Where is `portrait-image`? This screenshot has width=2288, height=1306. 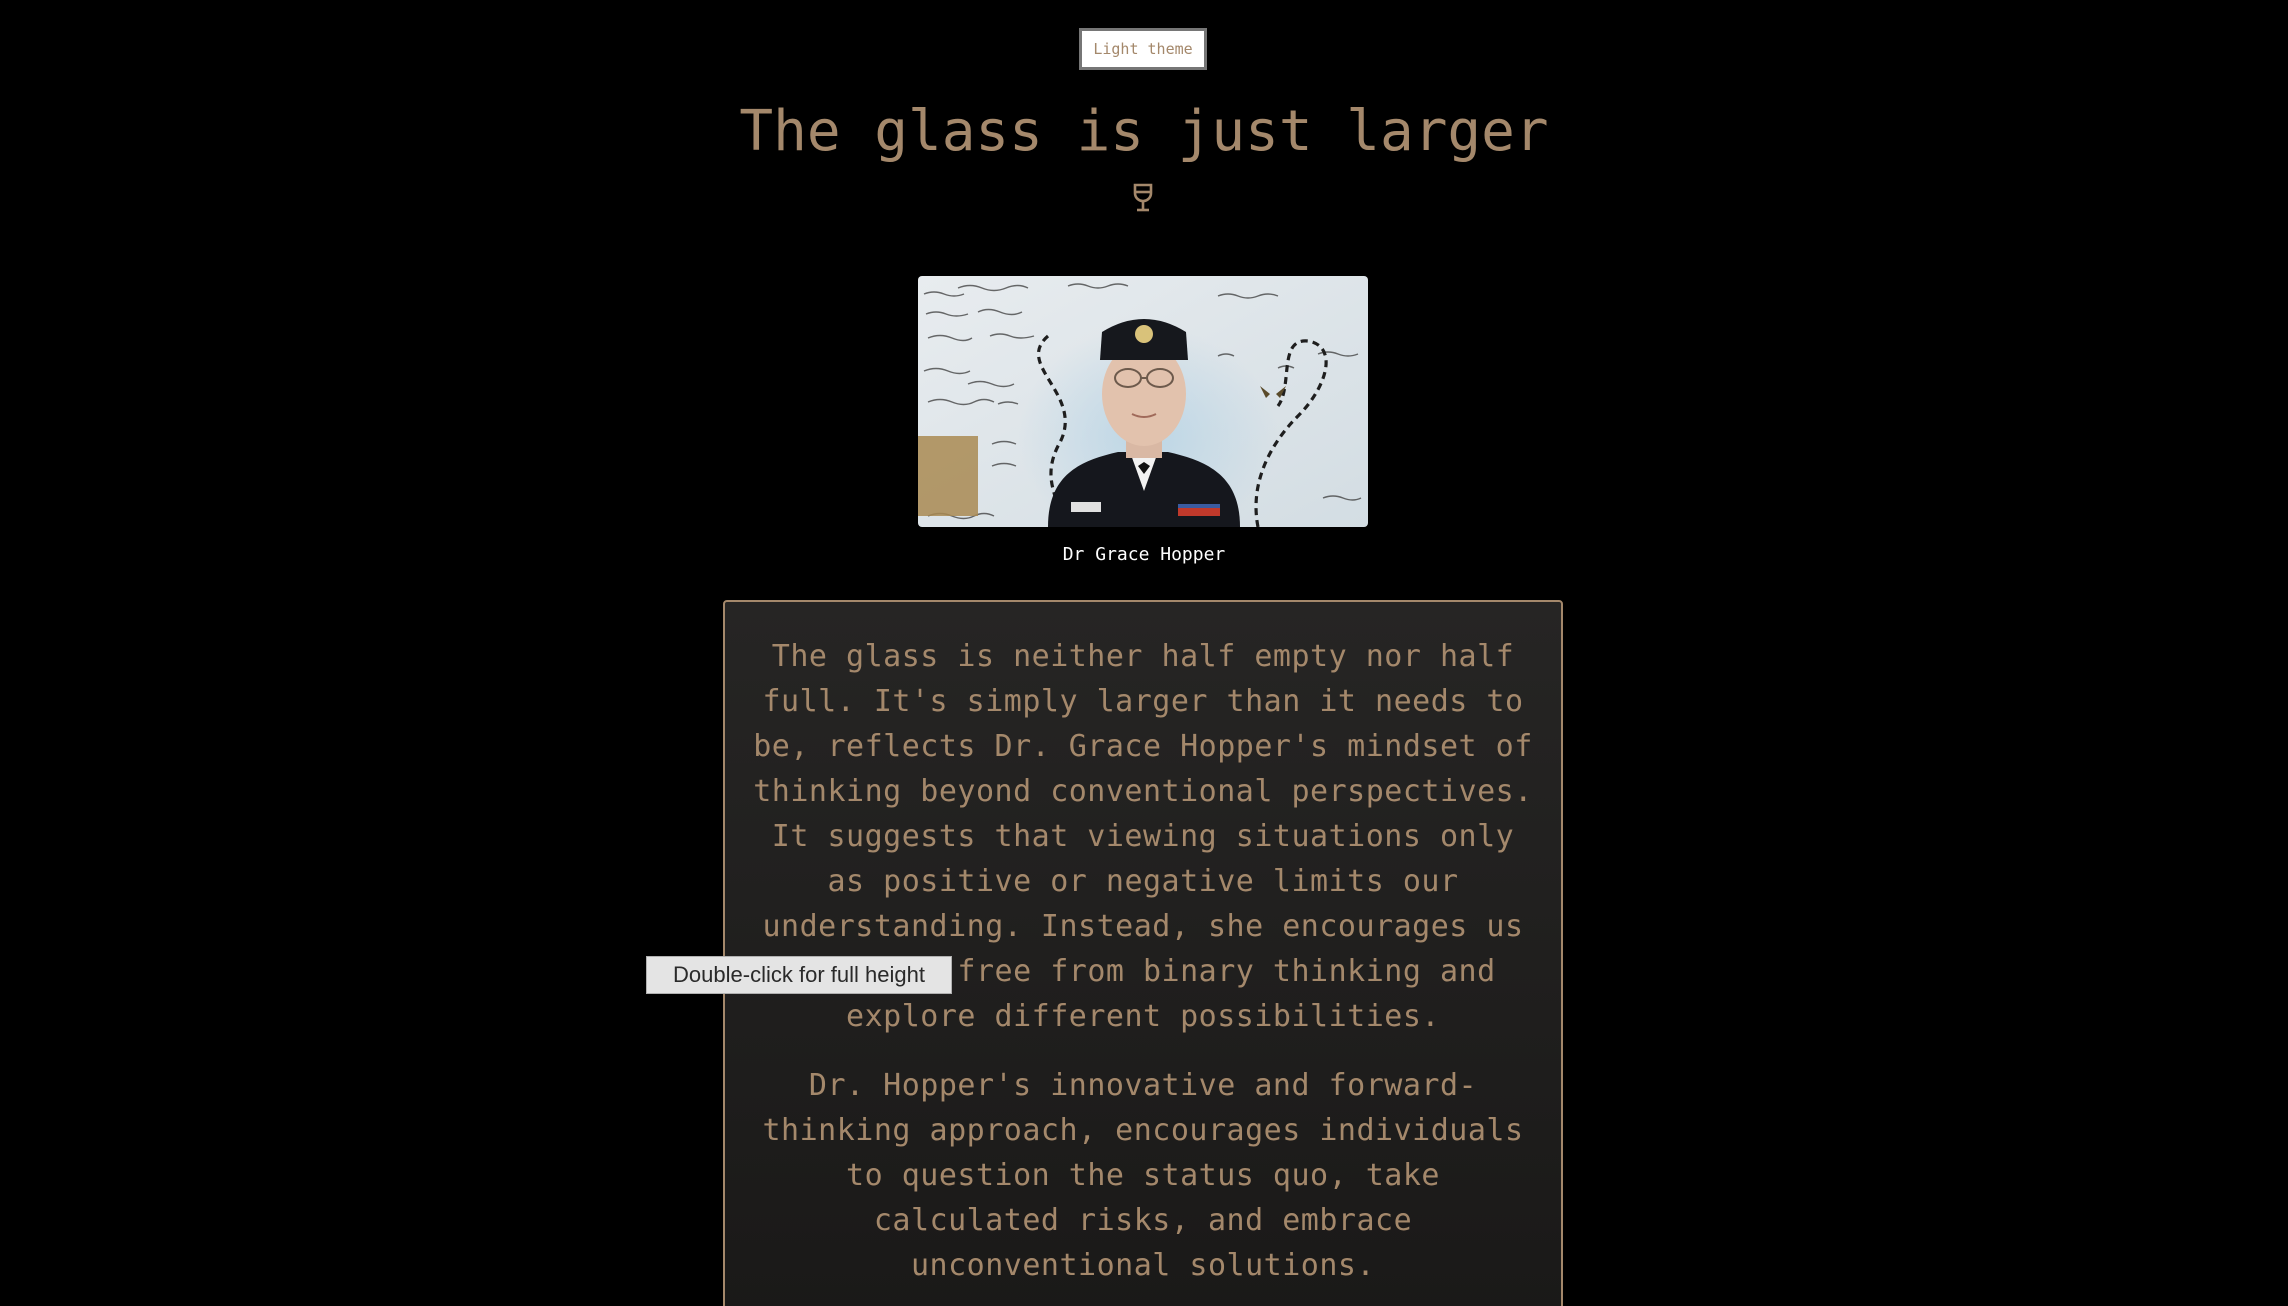 portrait-image is located at coordinates (1143, 401).